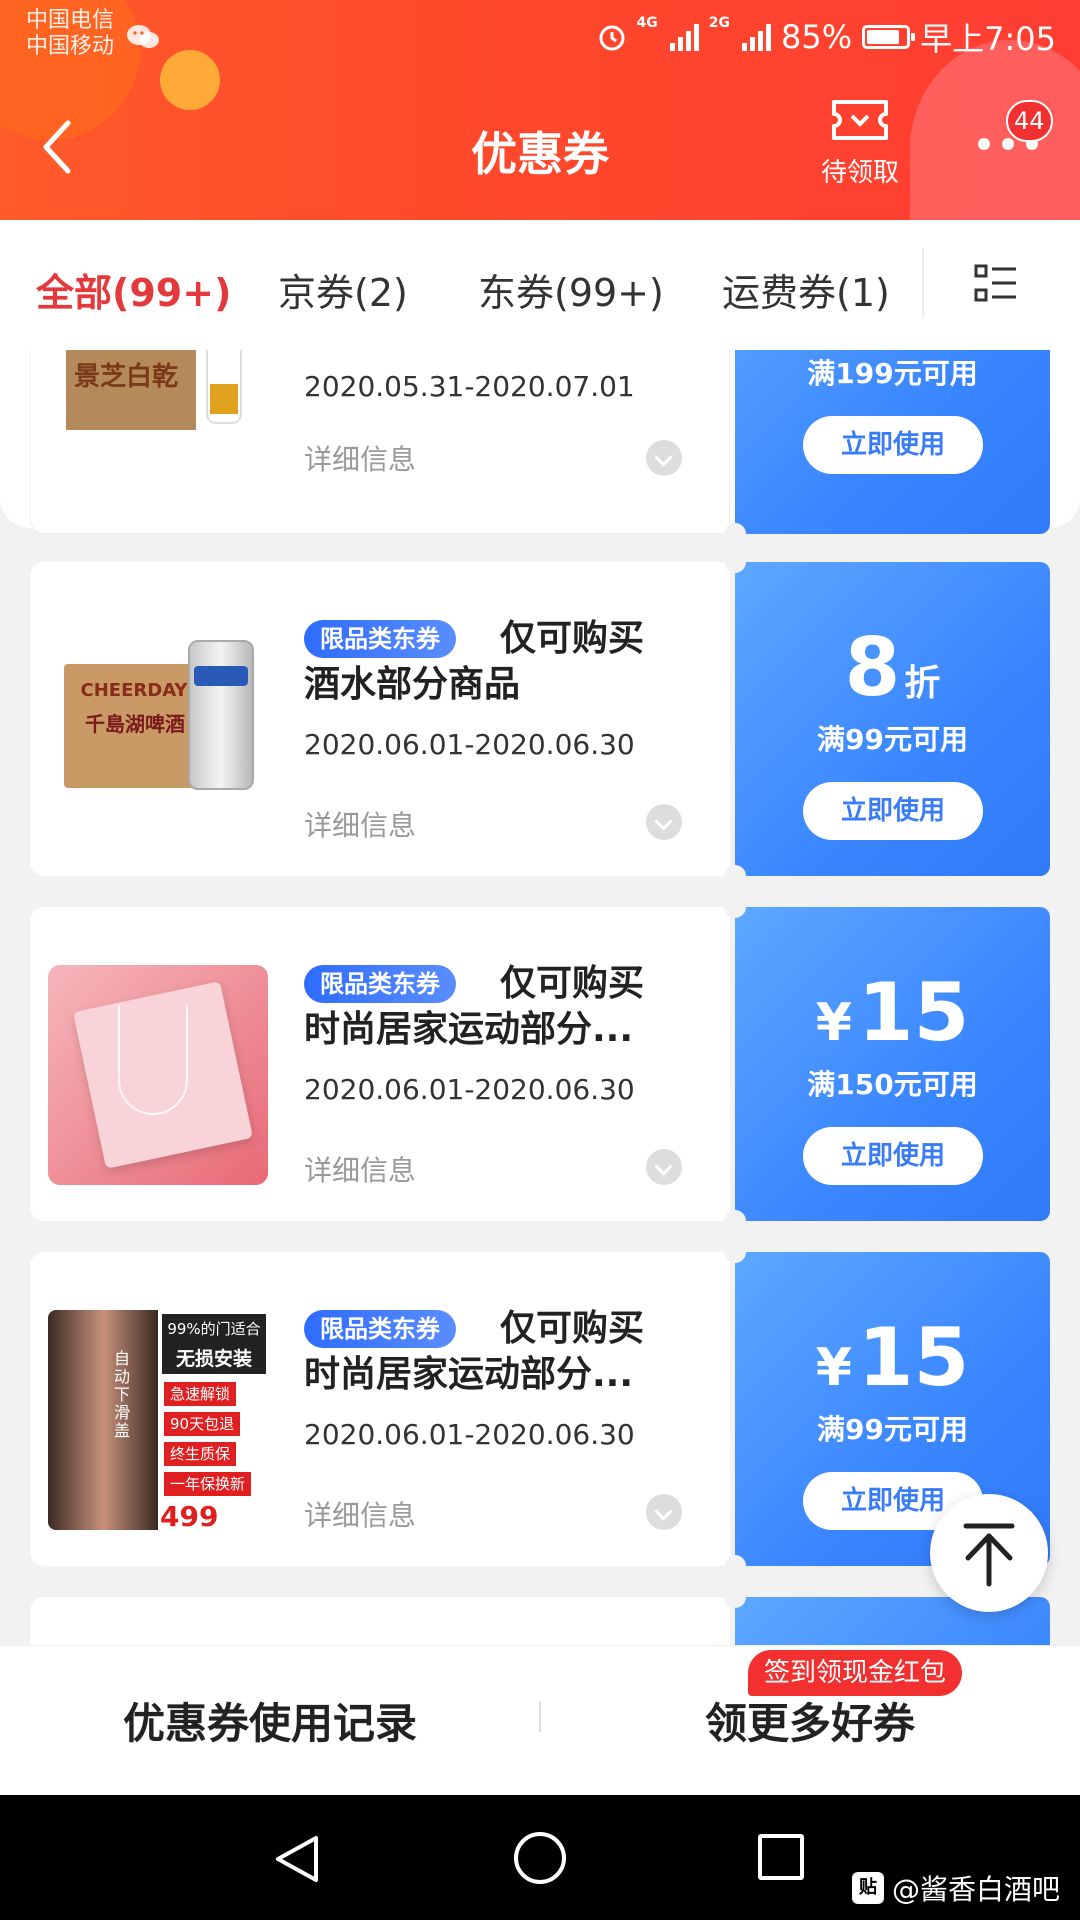 The width and height of the screenshot is (1080, 1920). I want to click on ticket-icon, so click(860, 120).